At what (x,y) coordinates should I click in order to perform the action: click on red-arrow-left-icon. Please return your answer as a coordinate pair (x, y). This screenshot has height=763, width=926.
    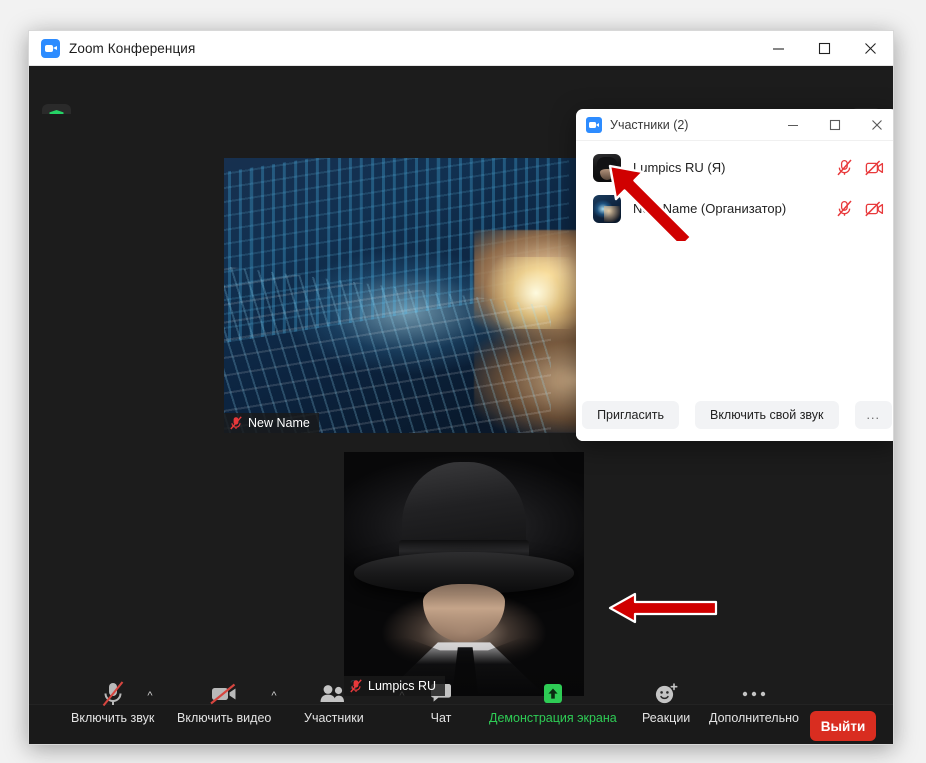
    Looking at the image, I should click on (663, 608).